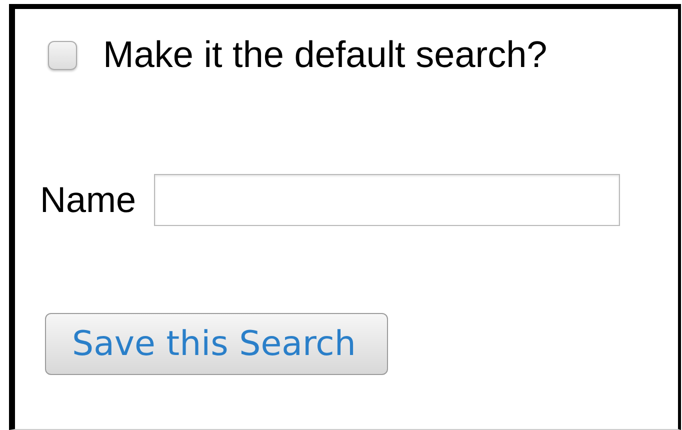 This screenshot has height=430, width=682. I want to click on name-field, so click(387, 200).